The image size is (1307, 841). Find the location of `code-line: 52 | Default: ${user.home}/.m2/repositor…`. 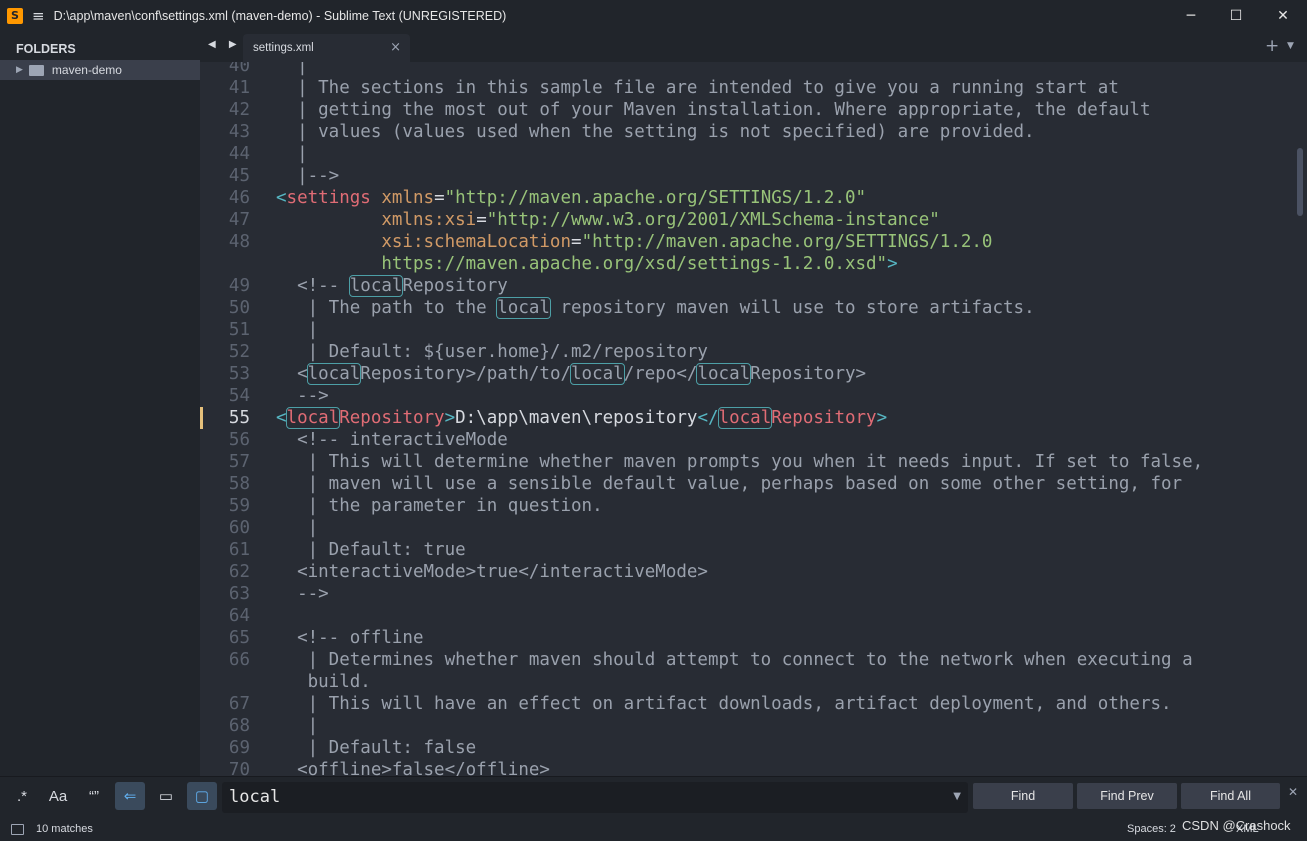

code-line: 52 | Default: ${user.home}/.m2/repositor… is located at coordinates (747, 352).